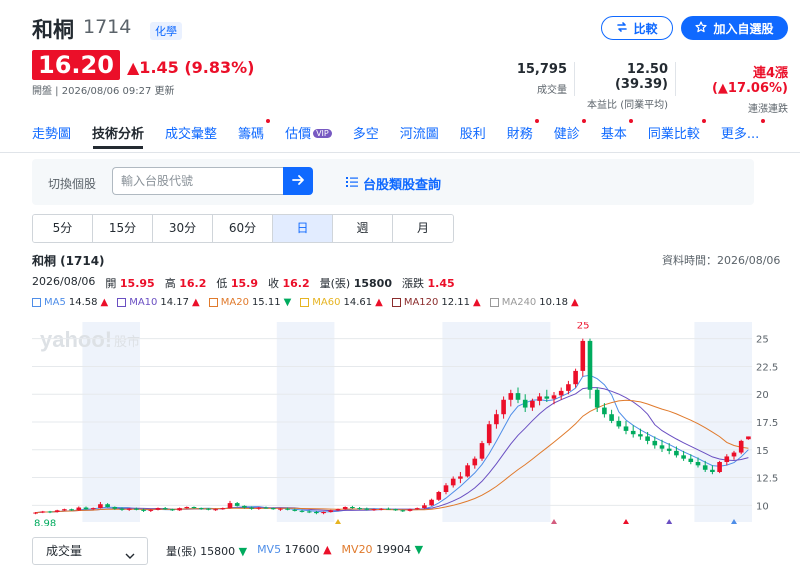  I want to click on active-tab-underline, so click(118, 147).